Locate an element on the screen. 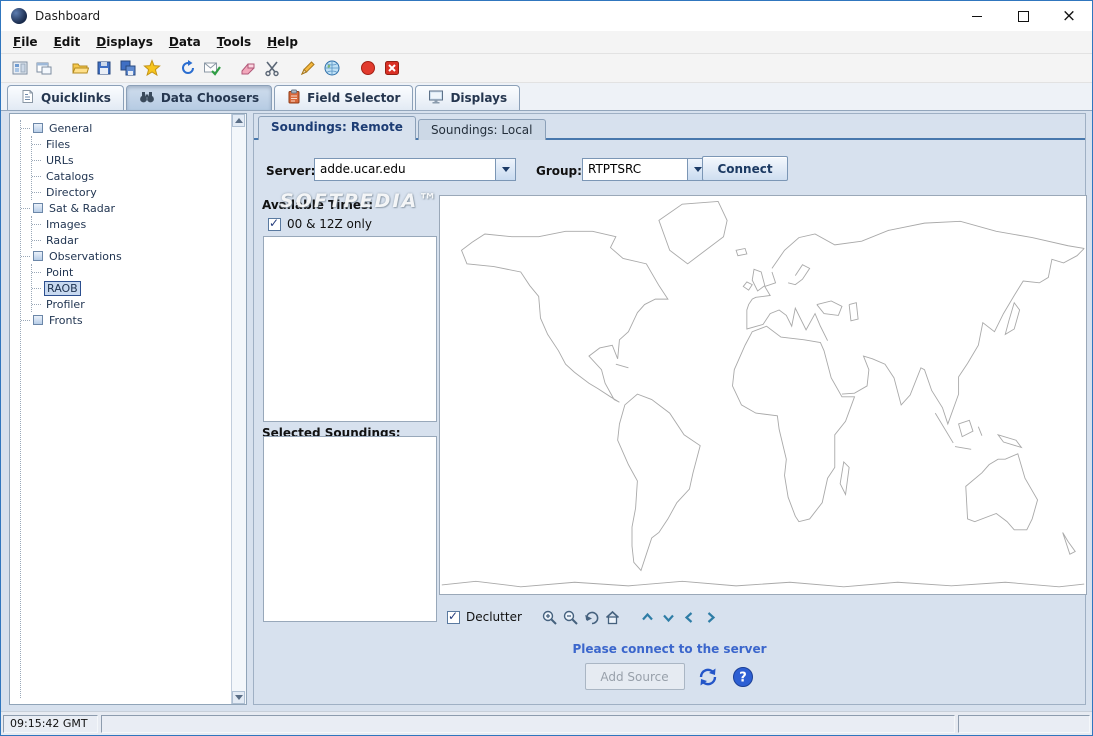  tree-item-label: URLs is located at coordinates (60, 160).